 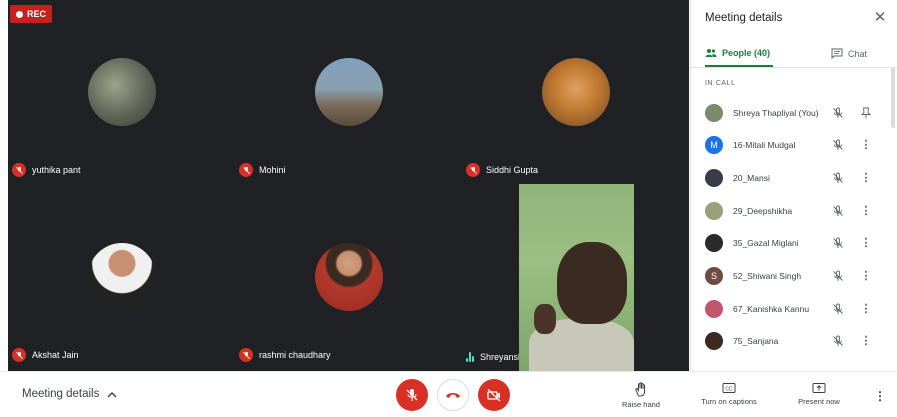 What do you see at coordinates (794, 54) in the screenshot?
I see `panel-tabs: People (40) Chat` at bounding box center [794, 54].